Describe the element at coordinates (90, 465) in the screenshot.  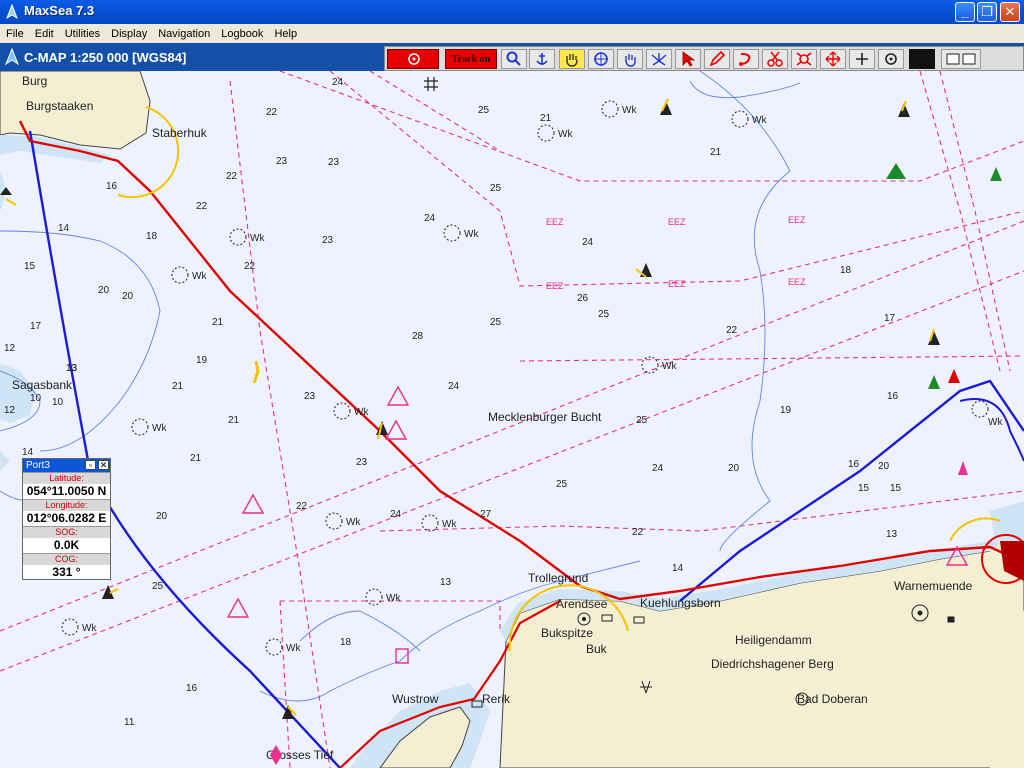
I see `port3-restore-button: ▫` at that location.